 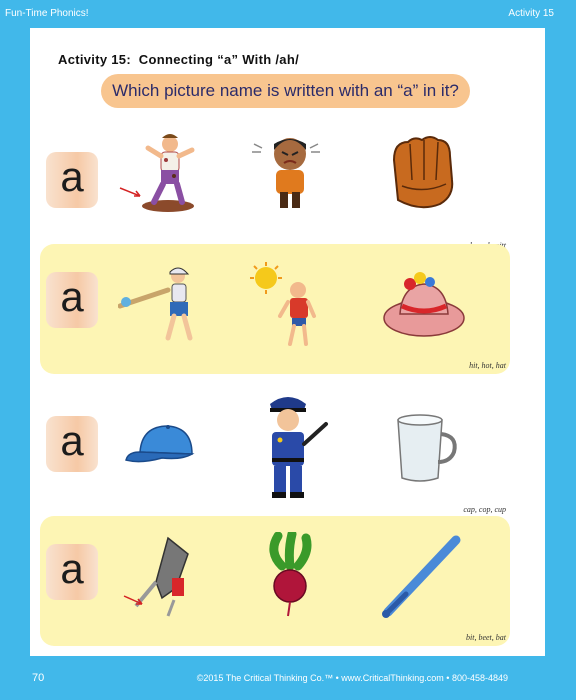 I want to click on baseball-bat-picture, so click(x=423, y=575).